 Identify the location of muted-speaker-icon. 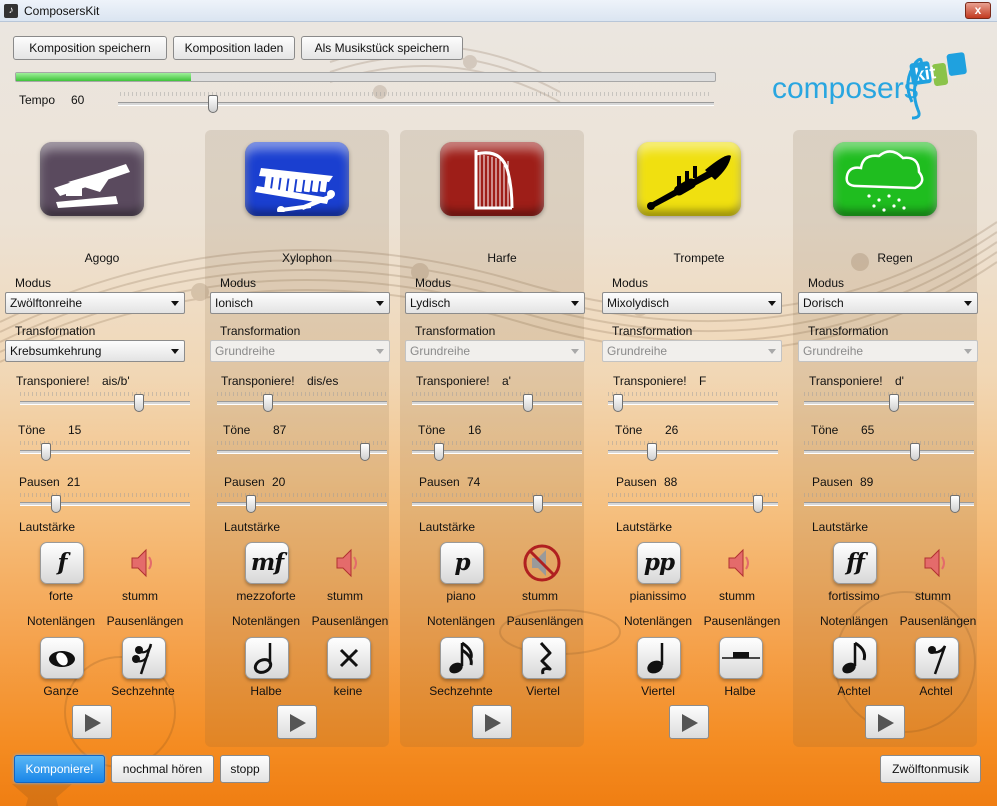
(542, 563).